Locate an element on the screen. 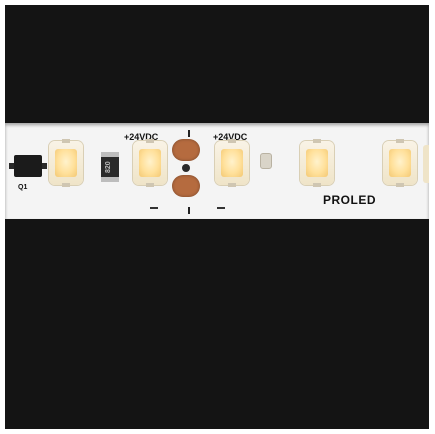 The width and height of the screenshot is (435, 434). solder-pad-bottom is located at coordinates (186, 186).